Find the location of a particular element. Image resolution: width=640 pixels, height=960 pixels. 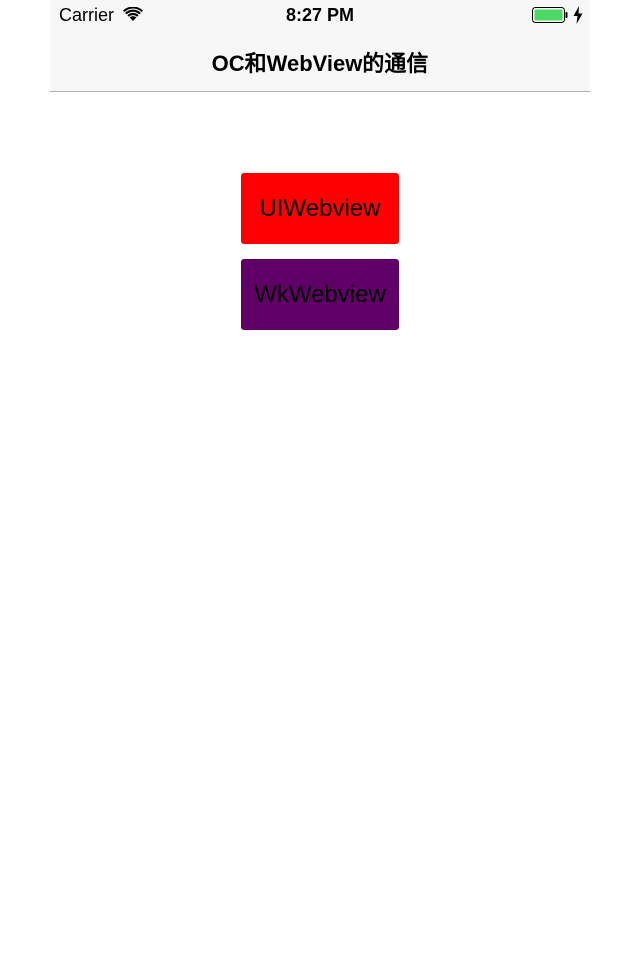

status-bar: Carrier 8:27 PM is located at coordinates (320, 15).